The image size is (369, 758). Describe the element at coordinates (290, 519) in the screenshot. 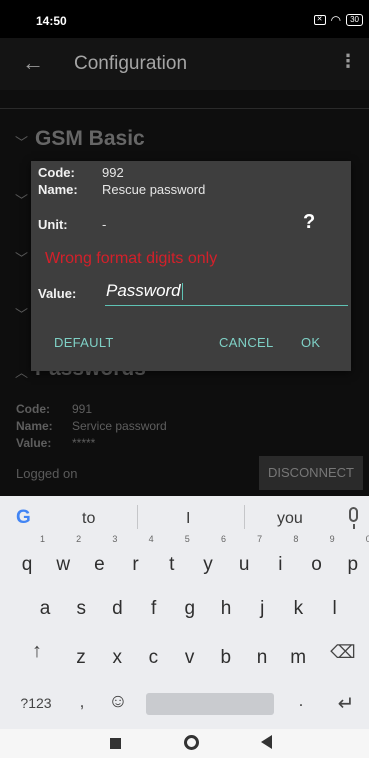

I see `suggestion-item: you` at that location.